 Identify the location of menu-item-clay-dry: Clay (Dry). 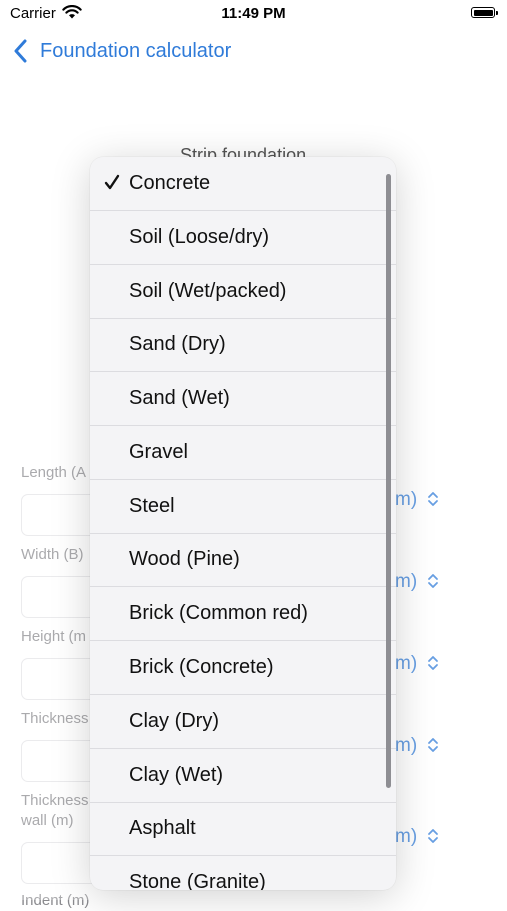
(243, 722).